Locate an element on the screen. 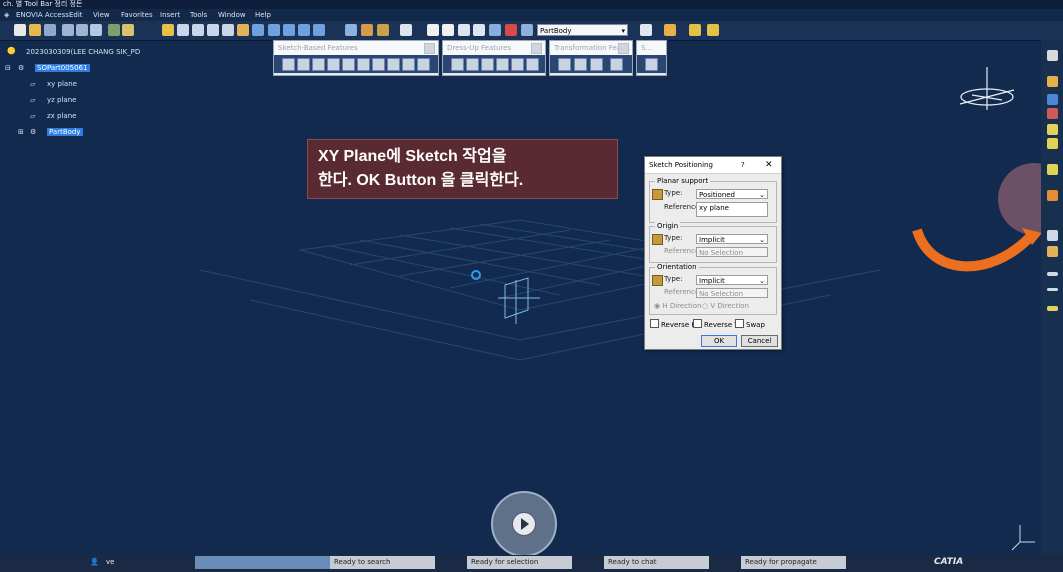 This screenshot has height=572, width=1063. navigation-compass is located at coordinates (524, 524).